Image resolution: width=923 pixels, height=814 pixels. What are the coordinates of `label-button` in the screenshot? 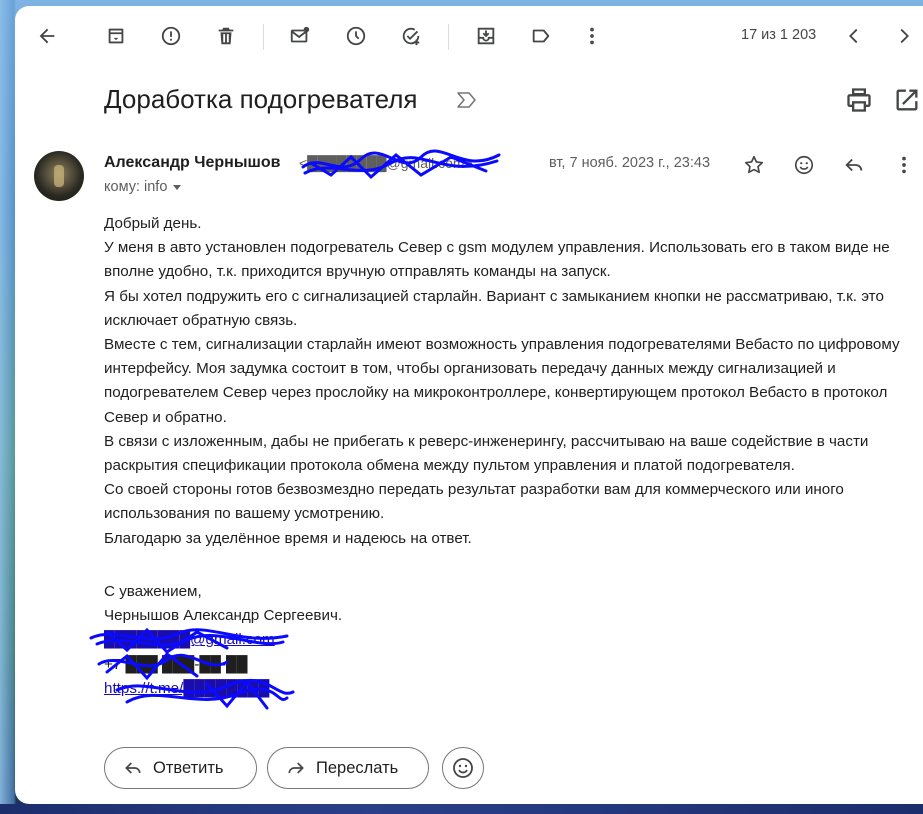 It's located at (541, 36).